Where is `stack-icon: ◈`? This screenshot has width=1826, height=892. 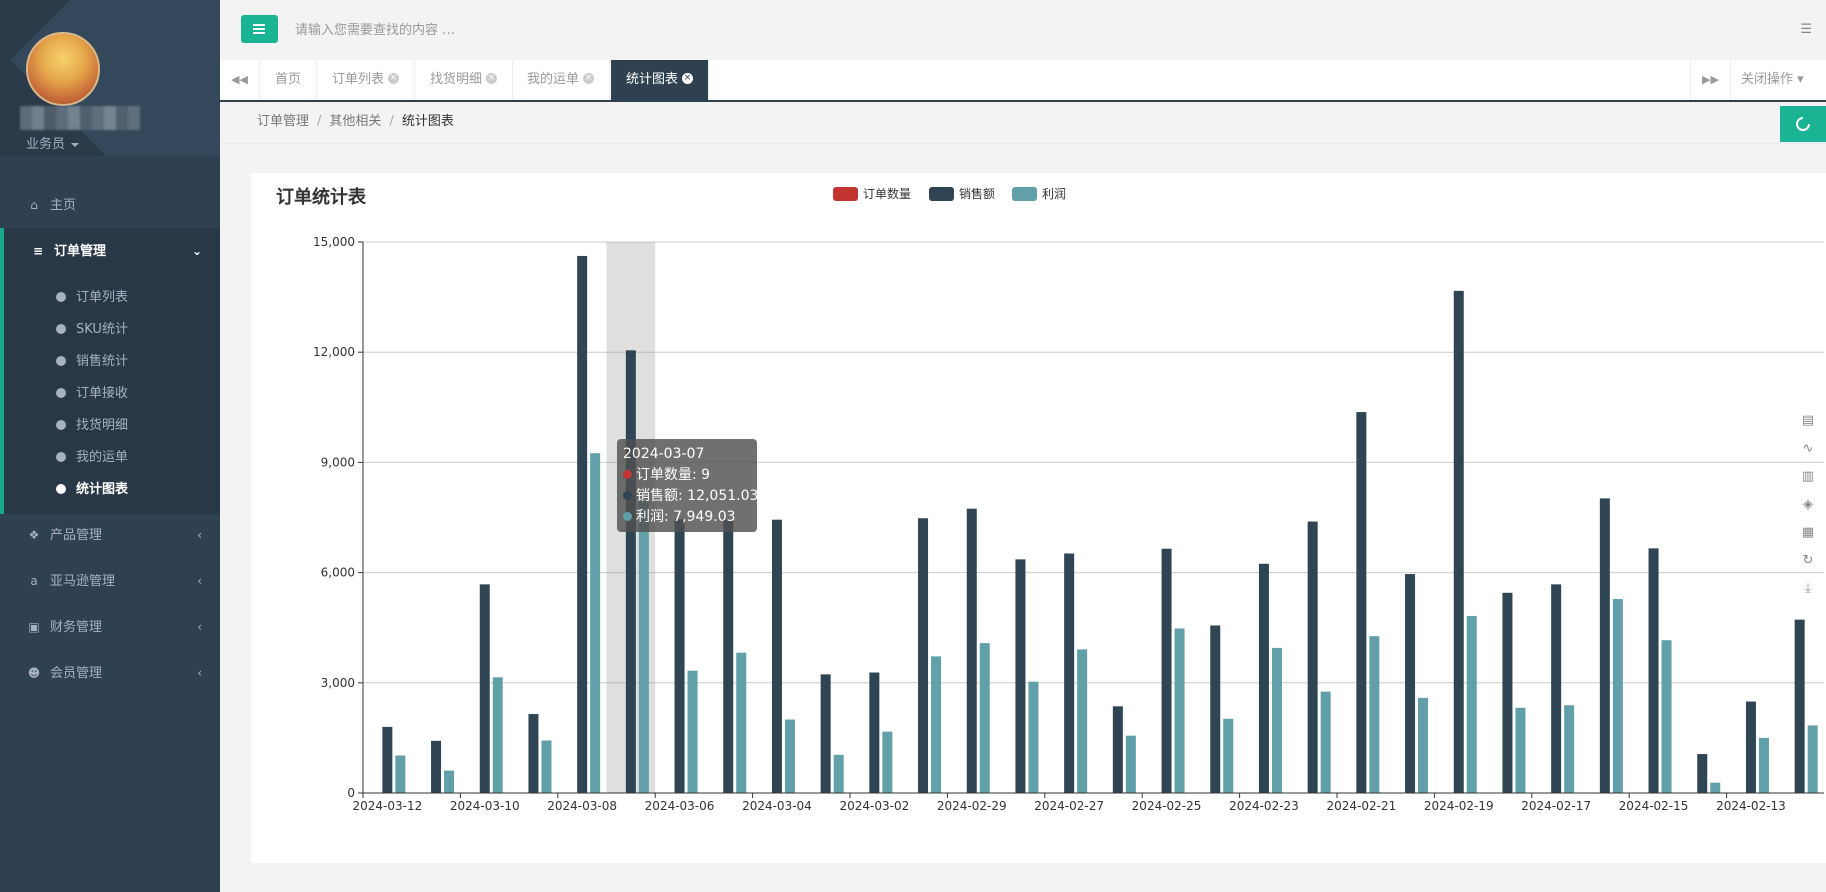 stack-icon: ◈ is located at coordinates (1808, 511).